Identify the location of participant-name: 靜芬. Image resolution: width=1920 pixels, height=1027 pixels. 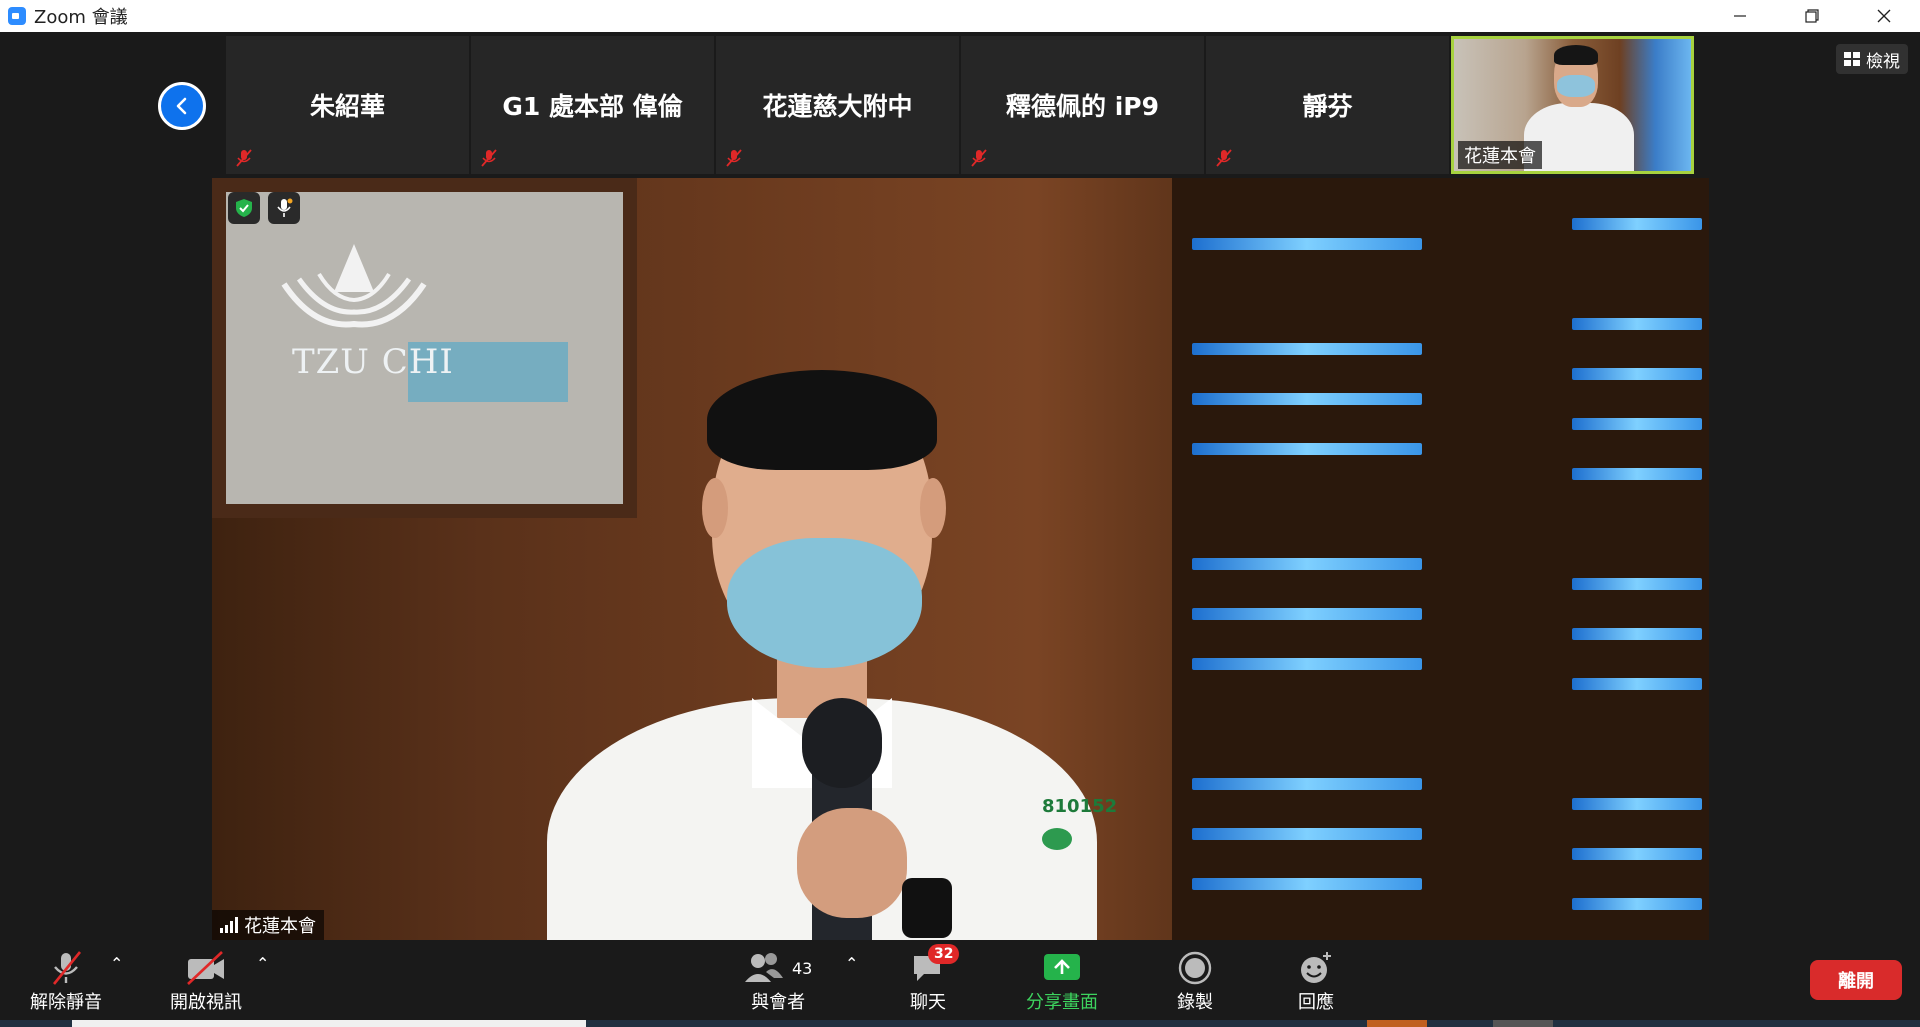
(1327, 106).